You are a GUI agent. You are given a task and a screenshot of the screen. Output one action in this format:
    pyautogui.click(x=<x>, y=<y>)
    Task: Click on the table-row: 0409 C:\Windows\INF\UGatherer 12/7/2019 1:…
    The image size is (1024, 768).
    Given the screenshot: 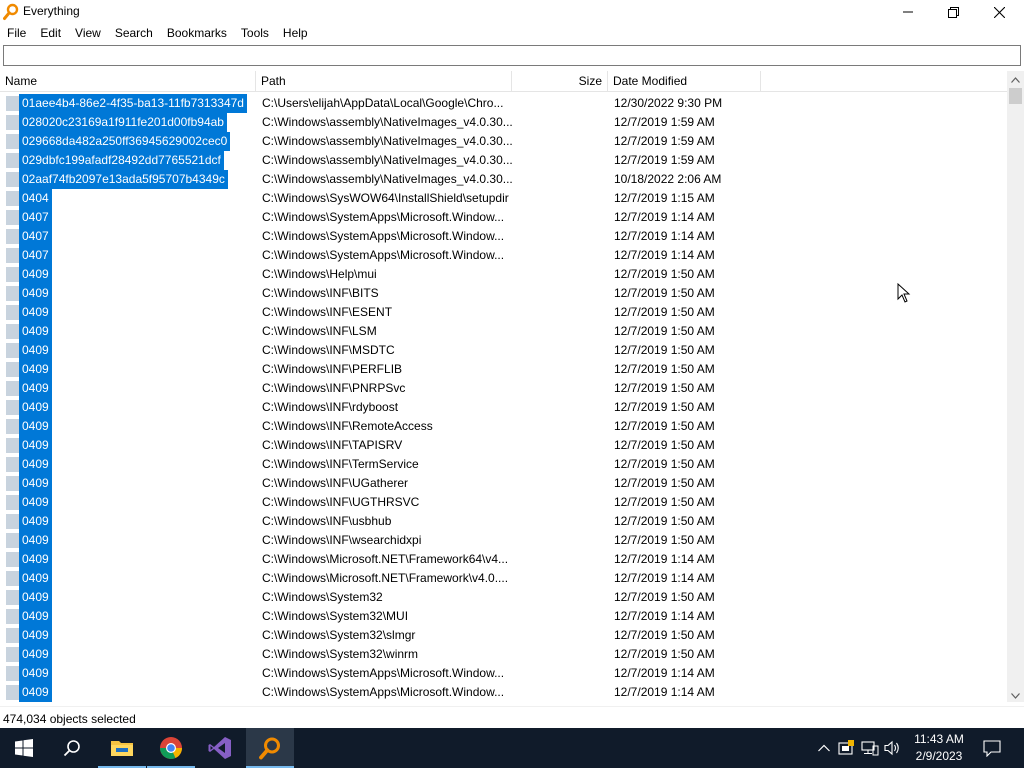 What is the action you would take?
    pyautogui.click(x=503, y=483)
    